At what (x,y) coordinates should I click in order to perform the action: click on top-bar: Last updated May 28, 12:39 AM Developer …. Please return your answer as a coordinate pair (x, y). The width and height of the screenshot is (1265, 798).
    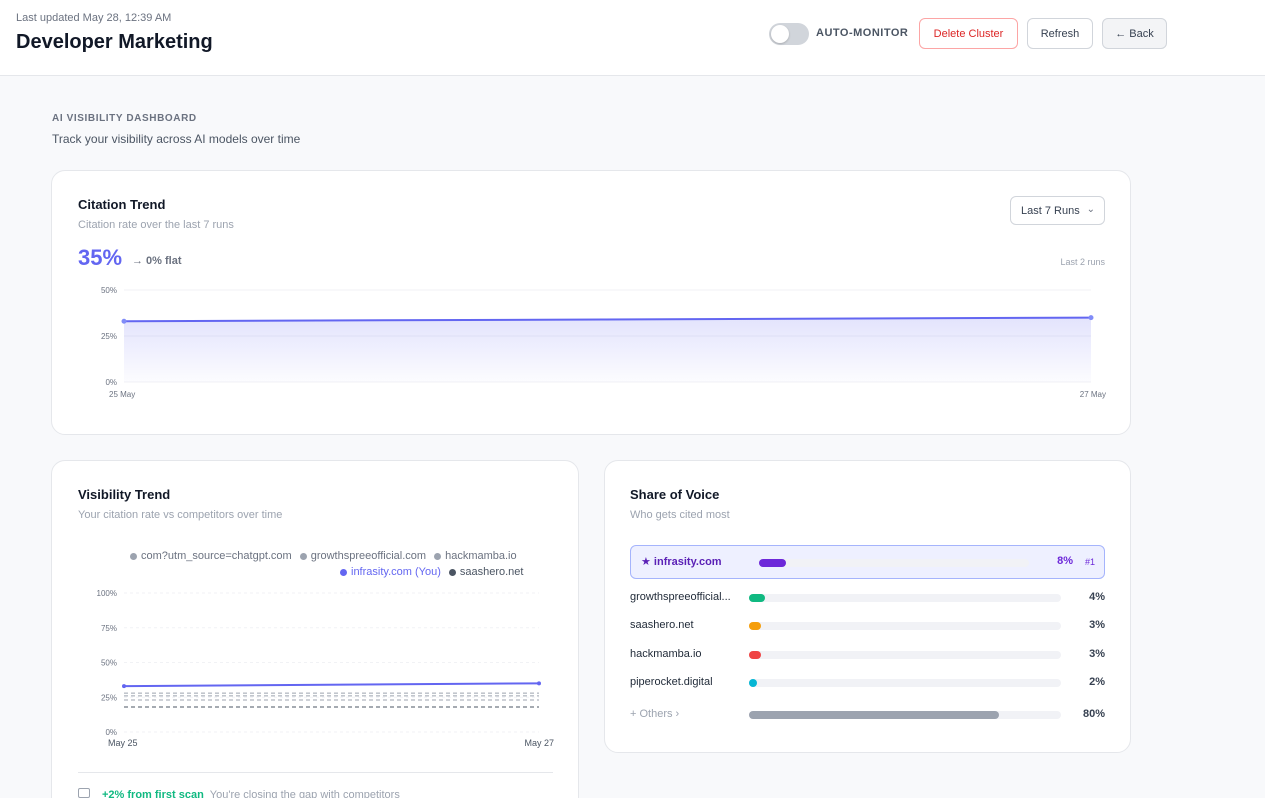
    Looking at the image, I should click on (632, 38).